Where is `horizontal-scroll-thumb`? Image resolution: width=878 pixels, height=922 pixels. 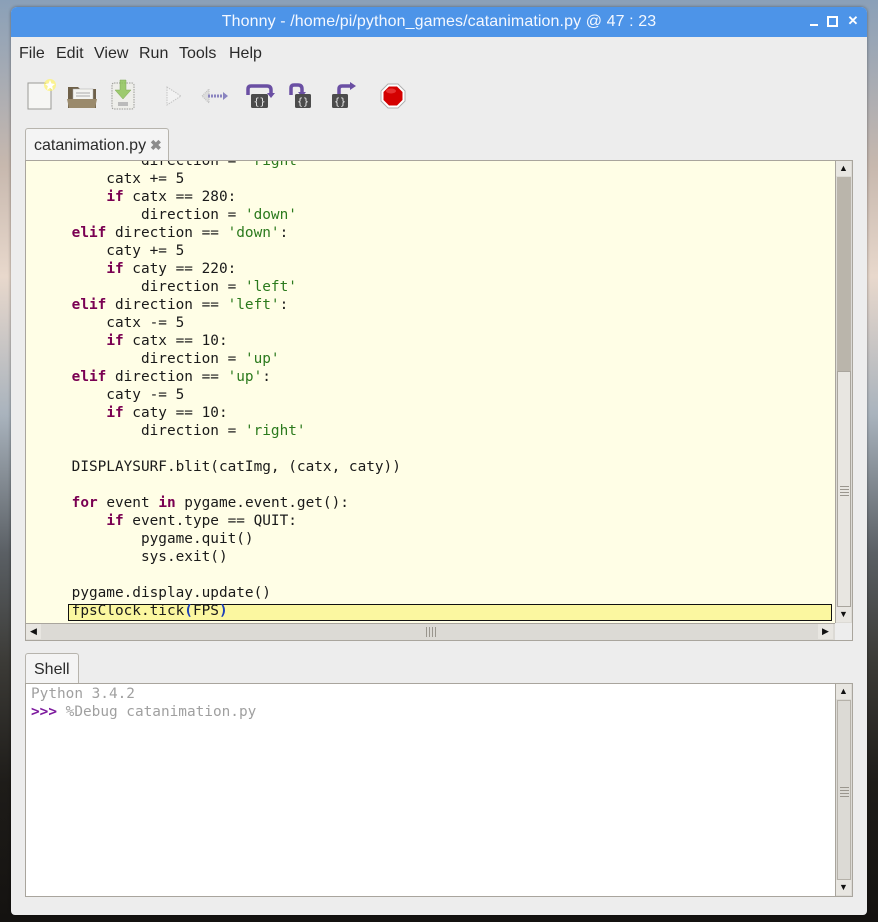 horizontal-scroll-thumb is located at coordinates (430, 632).